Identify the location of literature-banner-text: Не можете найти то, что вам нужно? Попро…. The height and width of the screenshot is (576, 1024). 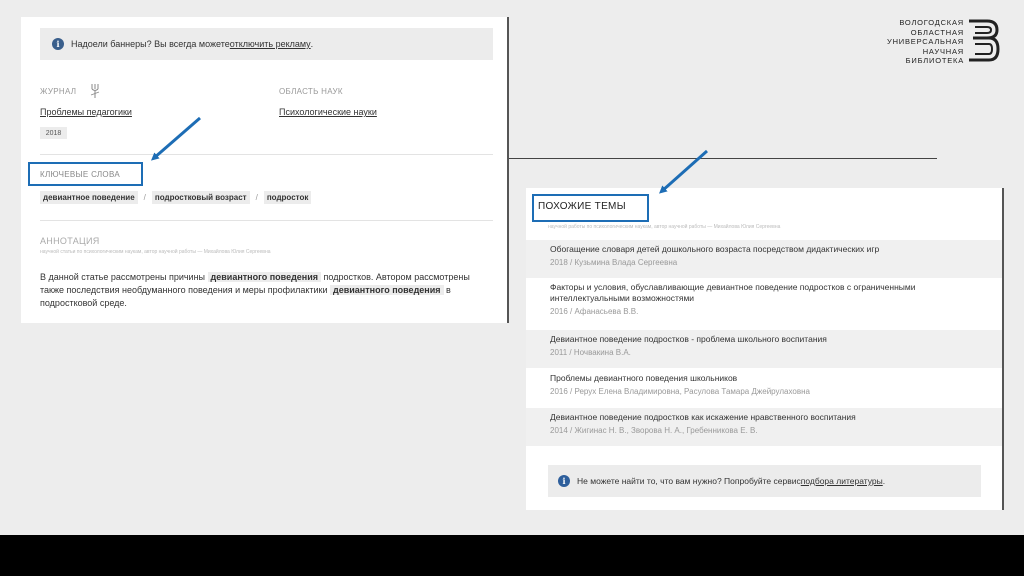
(689, 481).